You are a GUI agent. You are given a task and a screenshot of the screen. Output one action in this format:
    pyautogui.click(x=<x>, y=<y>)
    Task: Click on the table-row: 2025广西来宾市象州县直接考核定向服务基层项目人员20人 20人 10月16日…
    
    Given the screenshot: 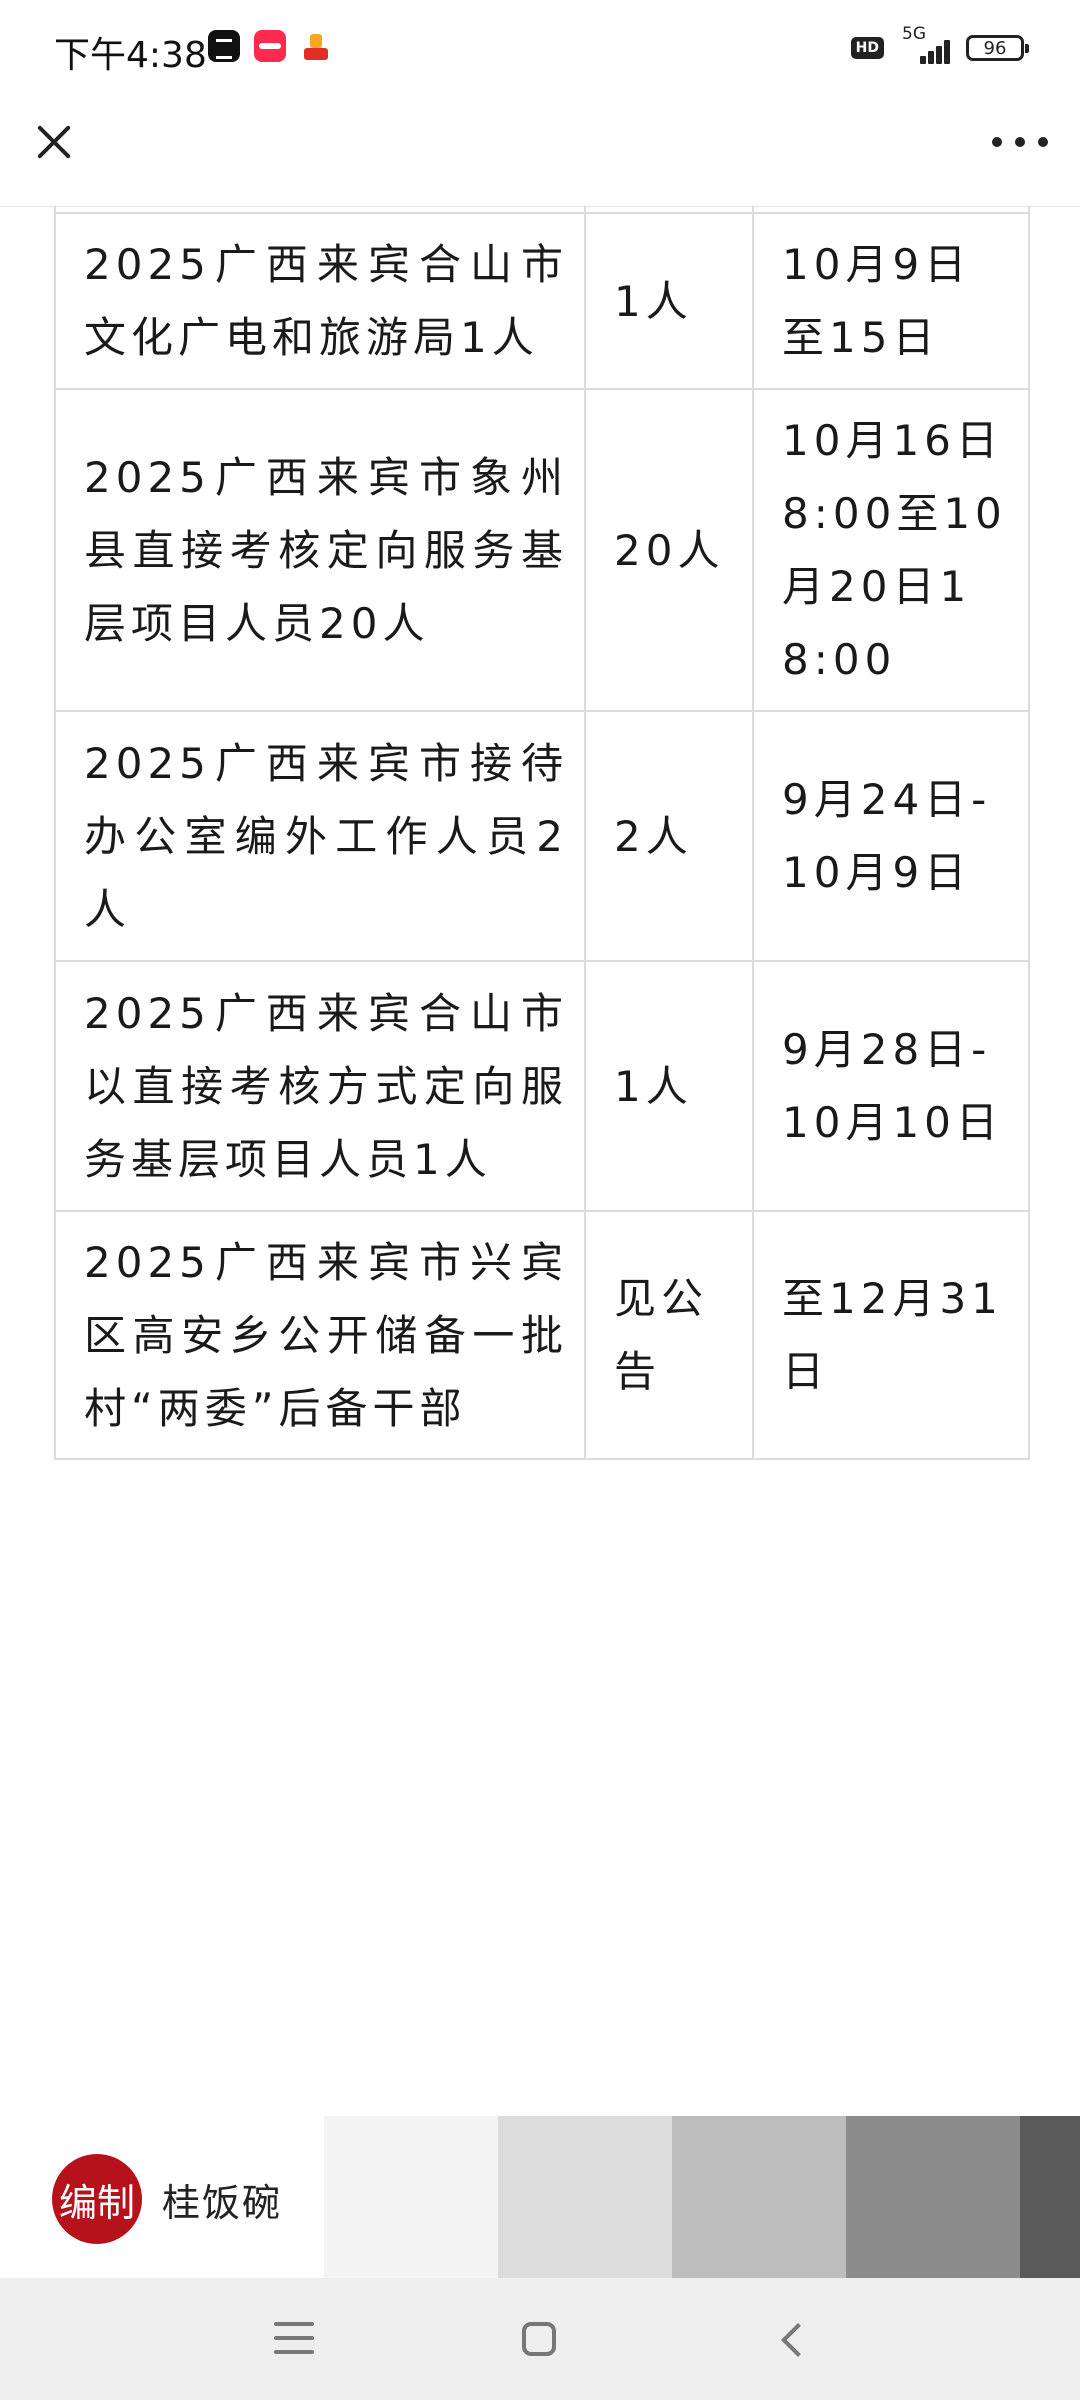 What is the action you would take?
    pyautogui.click(x=542, y=550)
    